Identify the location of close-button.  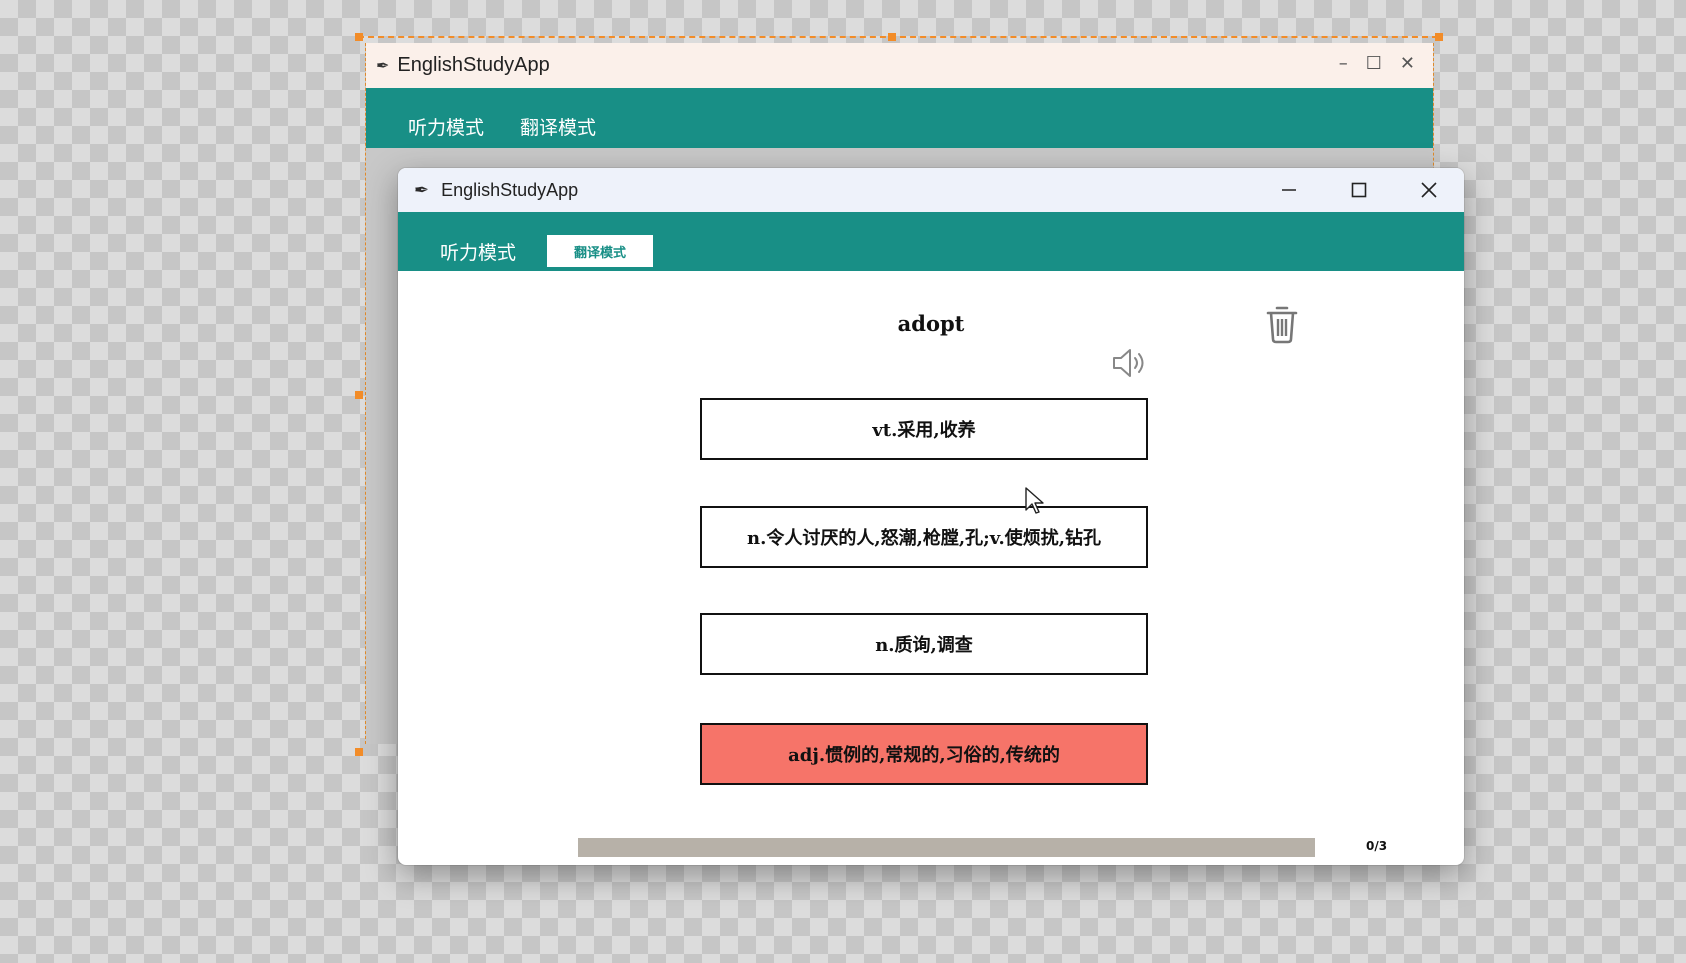
(1429, 190).